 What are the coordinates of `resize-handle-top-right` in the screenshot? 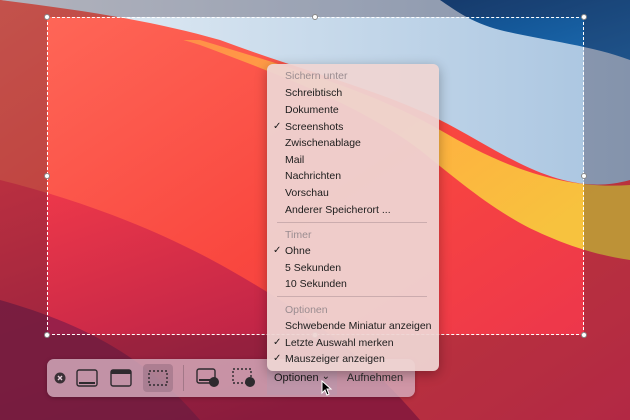 It's located at (584, 17).